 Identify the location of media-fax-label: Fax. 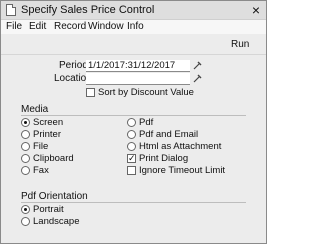
(41, 170).